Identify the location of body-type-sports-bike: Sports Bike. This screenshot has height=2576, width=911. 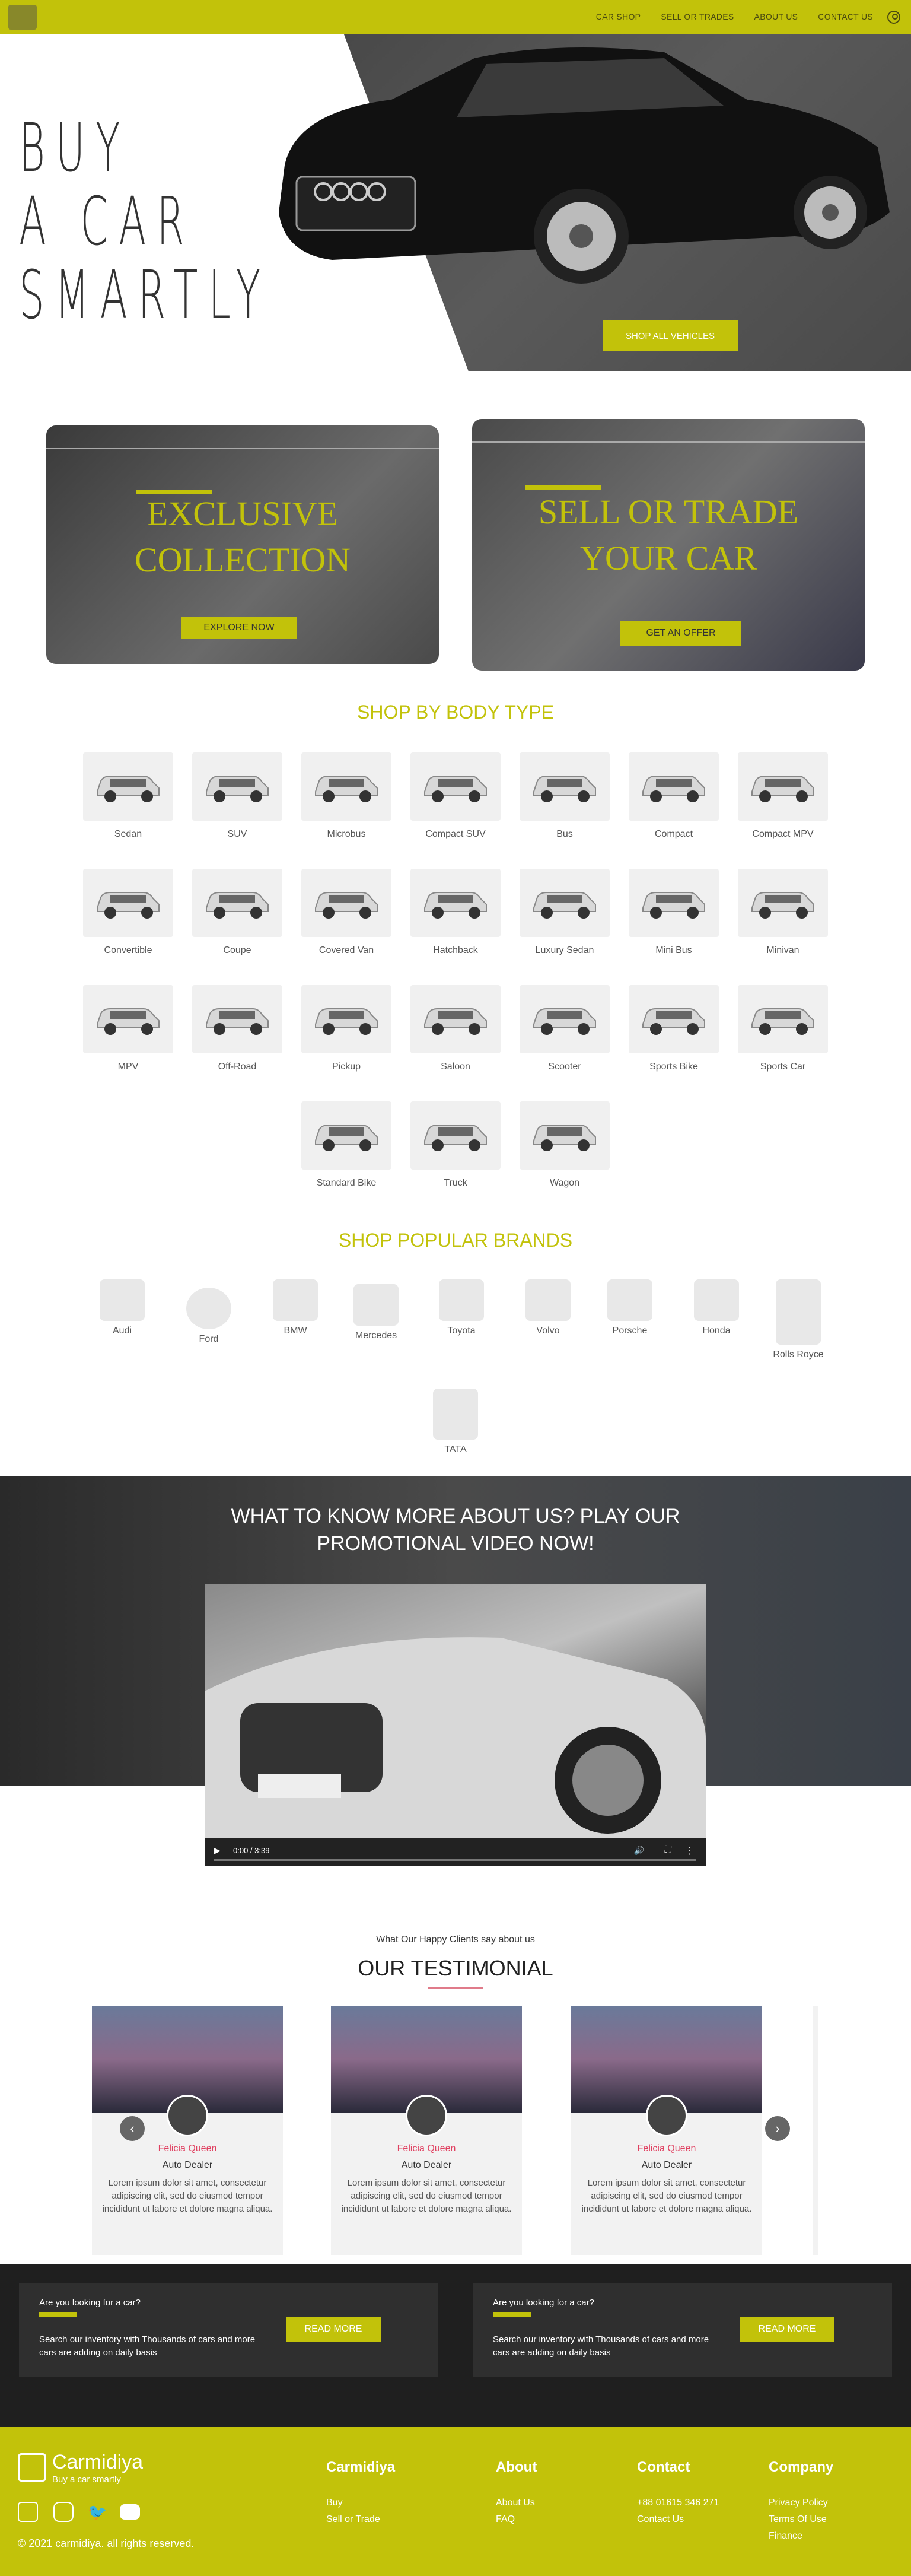
(674, 1028).